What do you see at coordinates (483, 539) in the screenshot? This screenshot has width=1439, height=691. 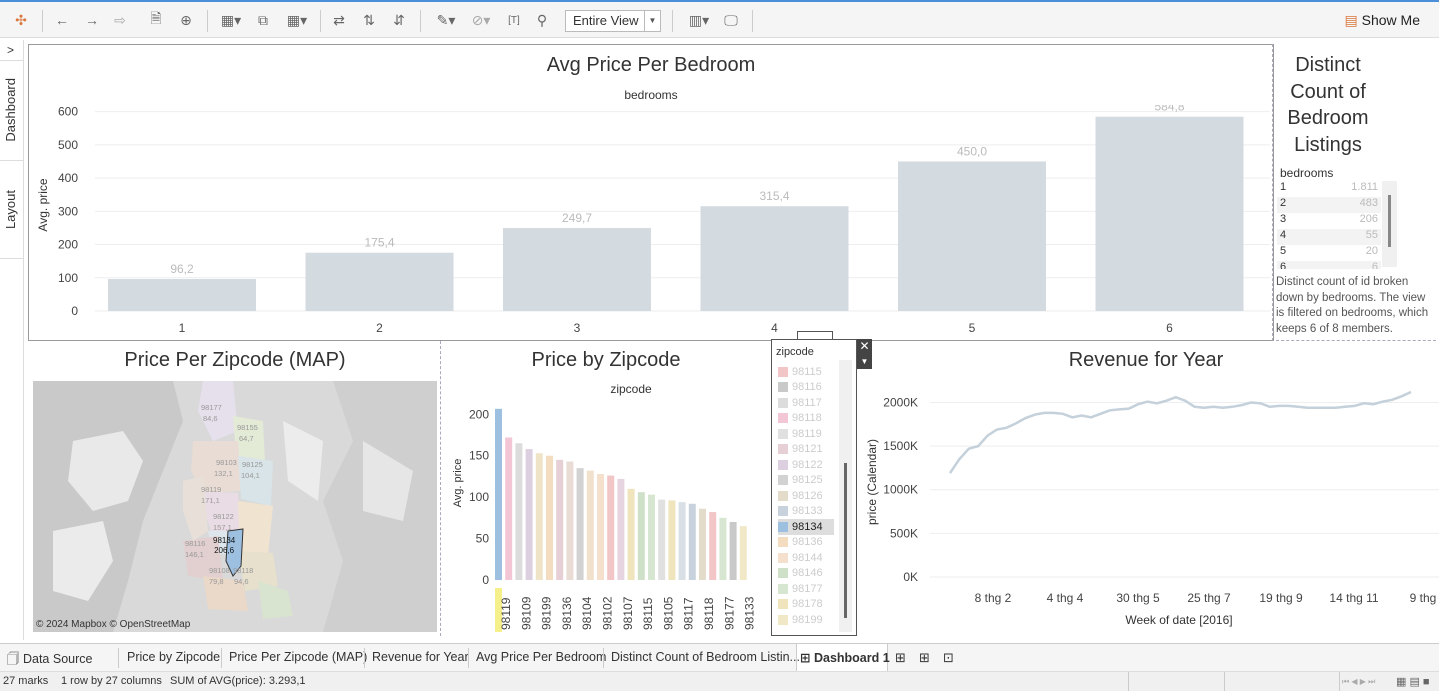 I see `y-tick-label: 50` at bounding box center [483, 539].